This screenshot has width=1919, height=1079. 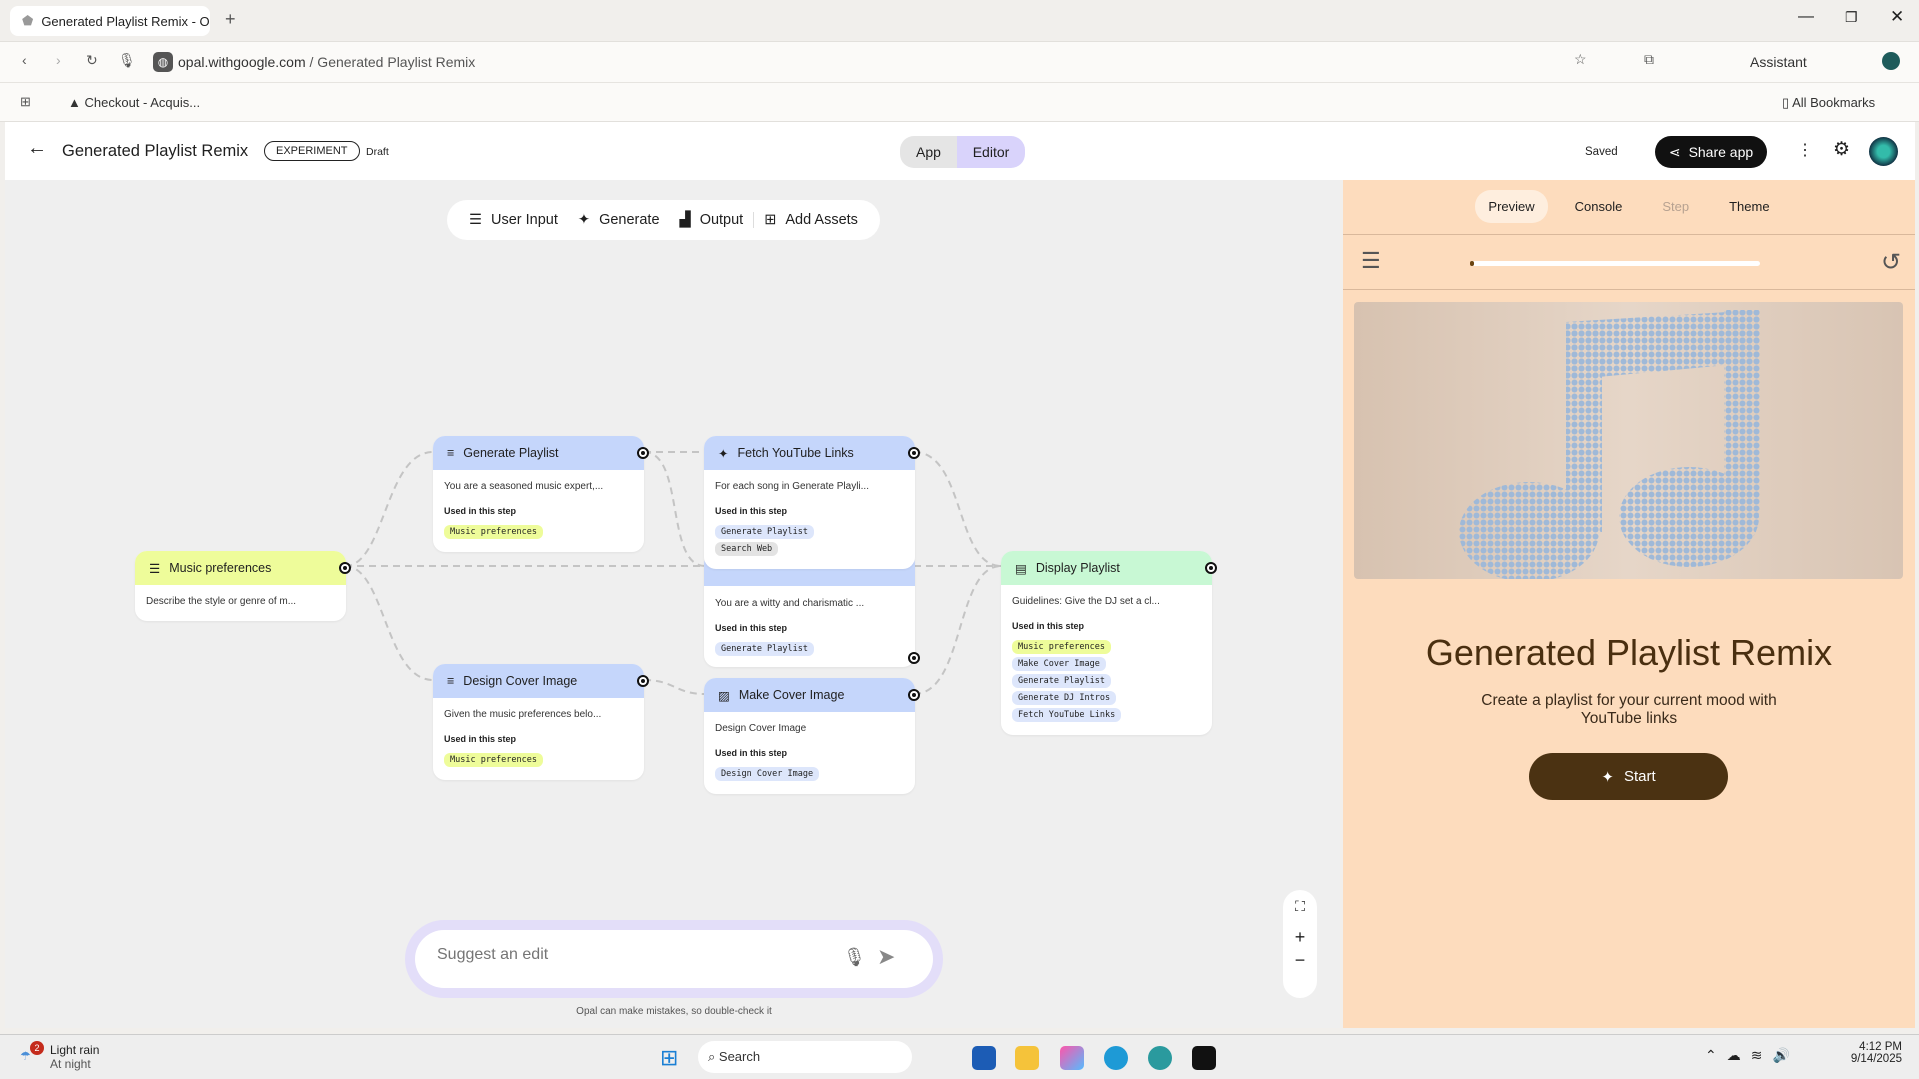 What do you see at coordinates (1629, 652) in the screenshot?
I see `app-title: Generated Playlist Remix` at bounding box center [1629, 652].